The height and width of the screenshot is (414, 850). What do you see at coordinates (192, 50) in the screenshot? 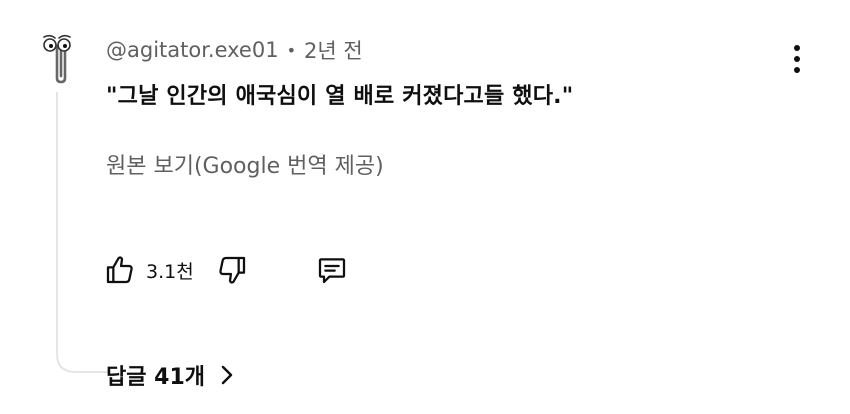
I see `author-name: @agitator.exe01` at bounding box center [192, 50].